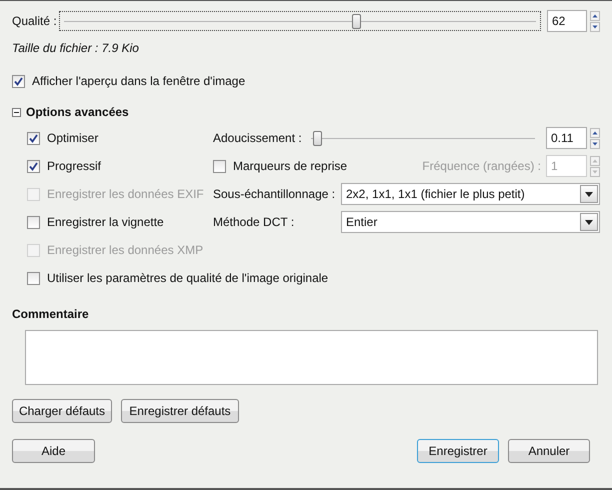 The height and width of the screenshot is (490, 612). I want to click on checkbox-label: Utiliser les paramètres de qualité de l'image originale, so click(187, 278).